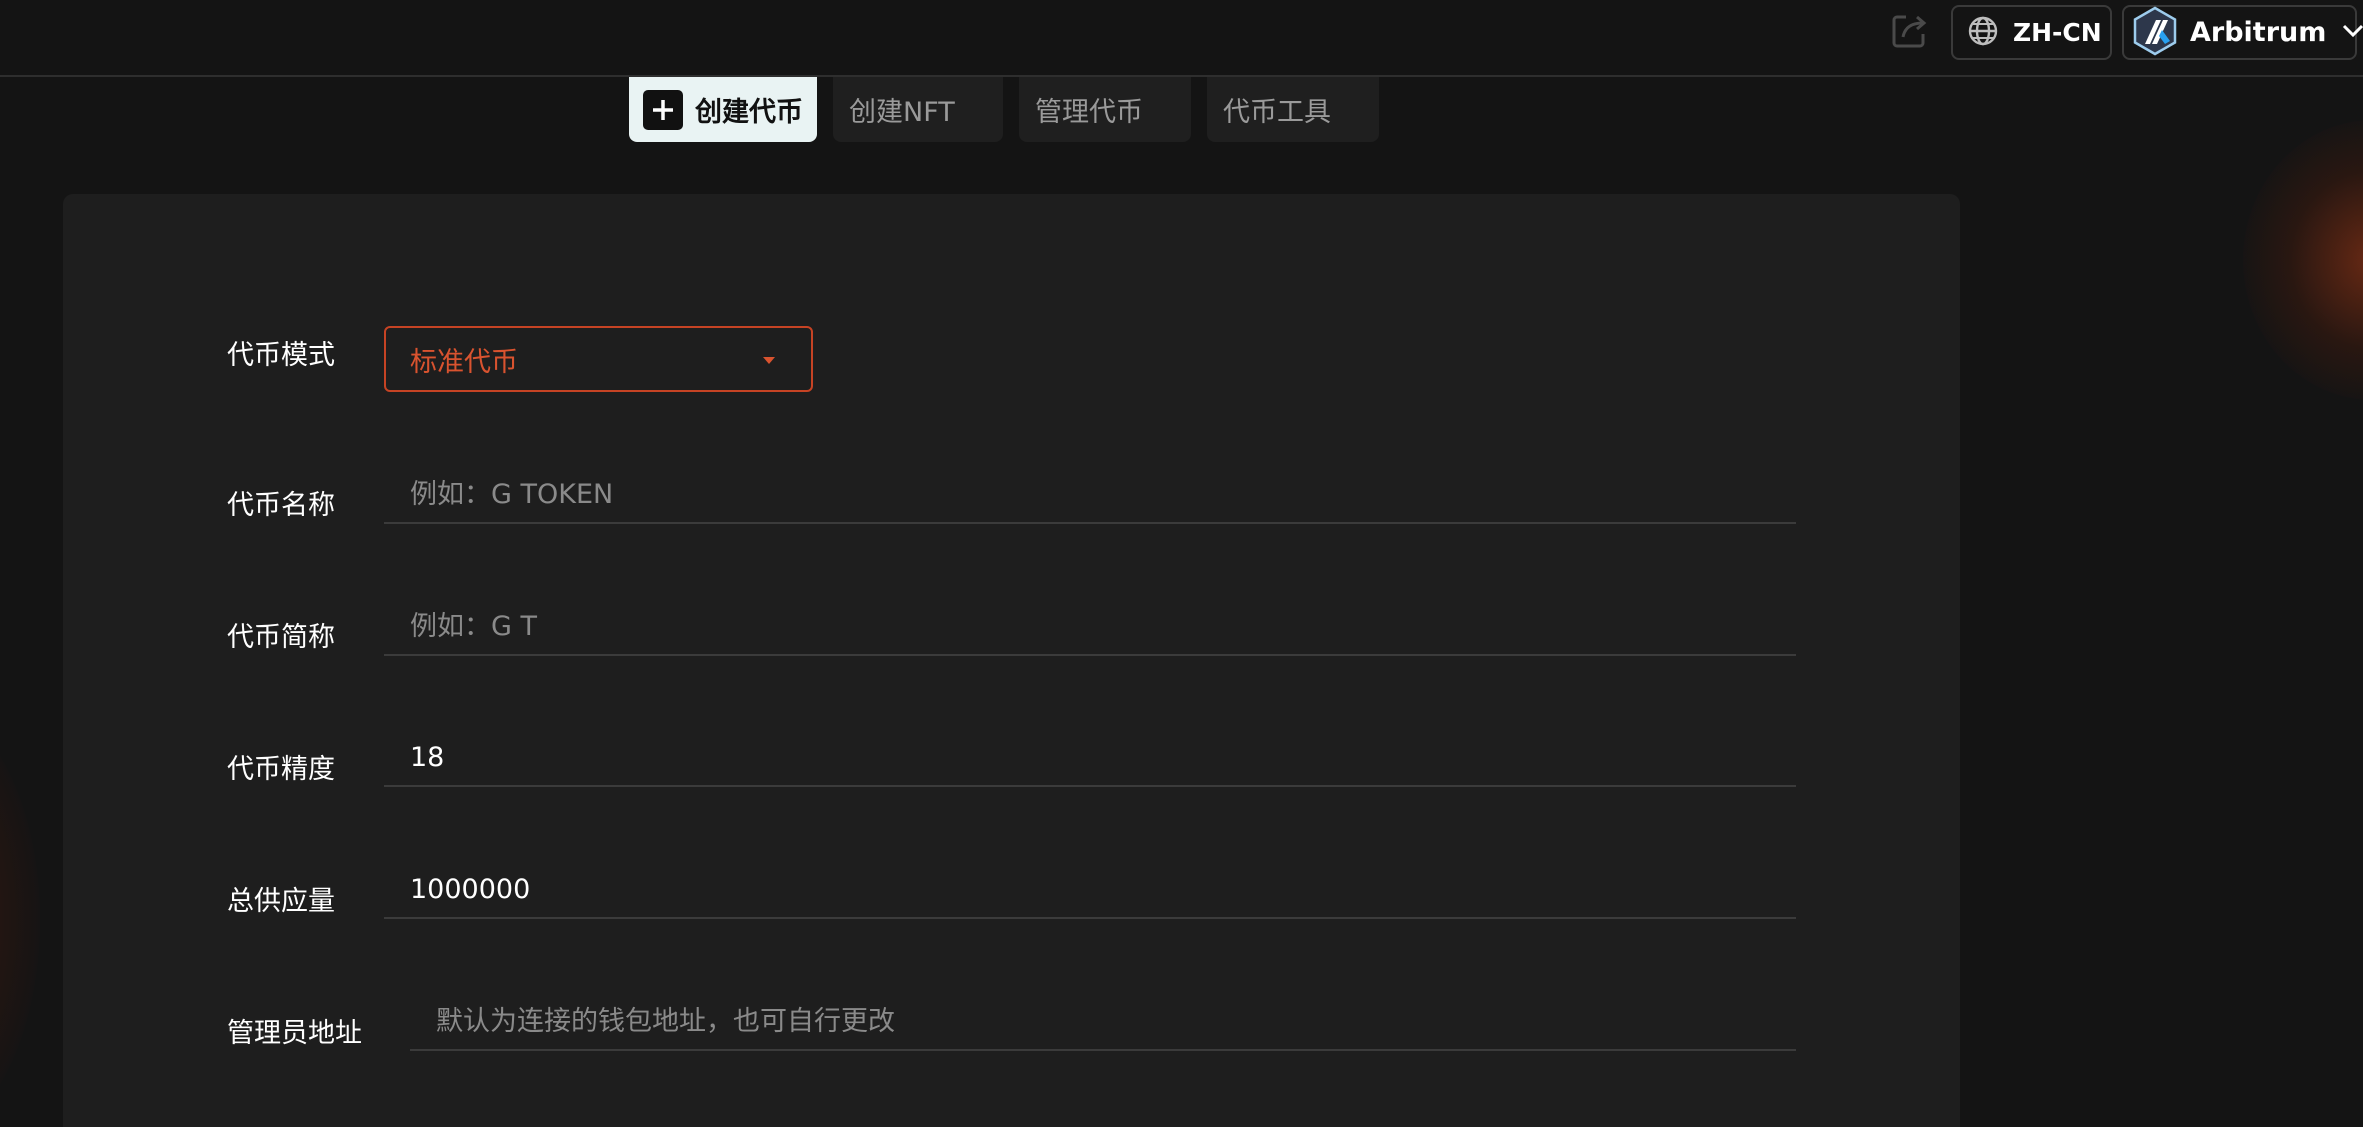 This screenshot has height=1127, width=2363. I want to click on tab-manage-token-label: 管理代币, so click(1089, 112).